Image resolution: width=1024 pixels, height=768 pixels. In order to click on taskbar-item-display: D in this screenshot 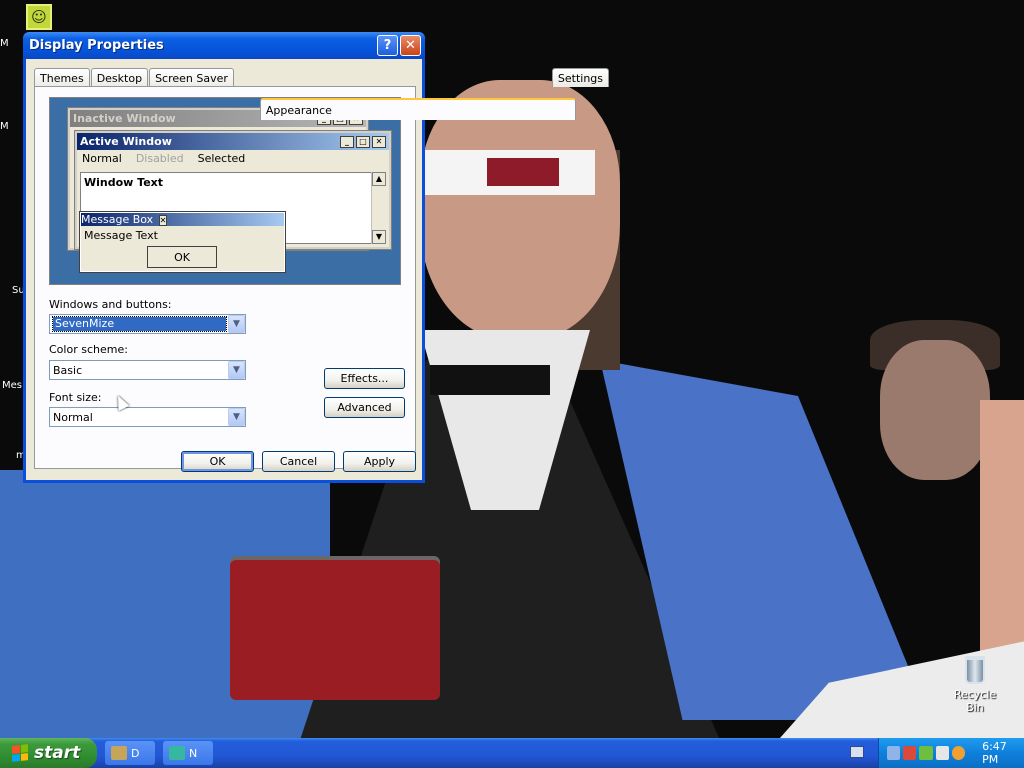, I will do `click(130, 753)`.